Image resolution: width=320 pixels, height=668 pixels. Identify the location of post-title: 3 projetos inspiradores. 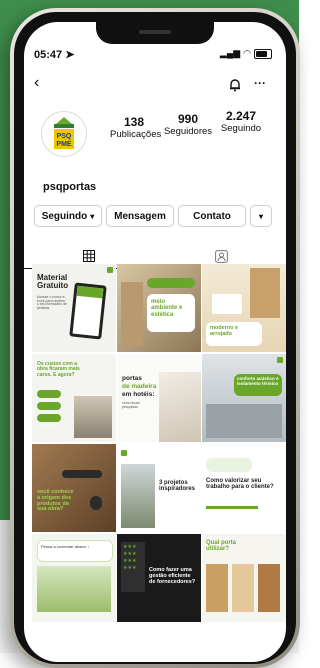
(177, 486).